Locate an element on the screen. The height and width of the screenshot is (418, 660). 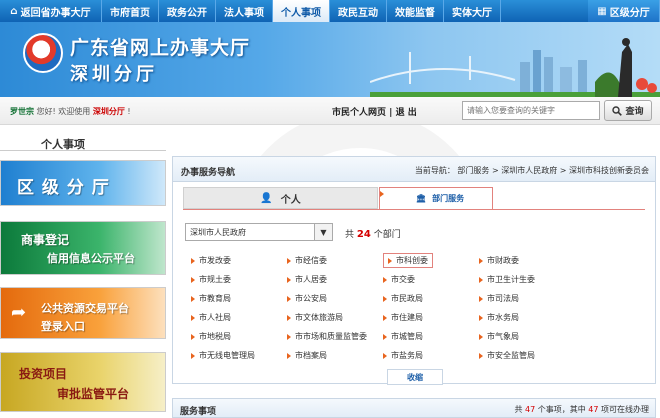
business-registration-banner: 商事登记 信用信息公示平台 is located at coordinates (83, 248).